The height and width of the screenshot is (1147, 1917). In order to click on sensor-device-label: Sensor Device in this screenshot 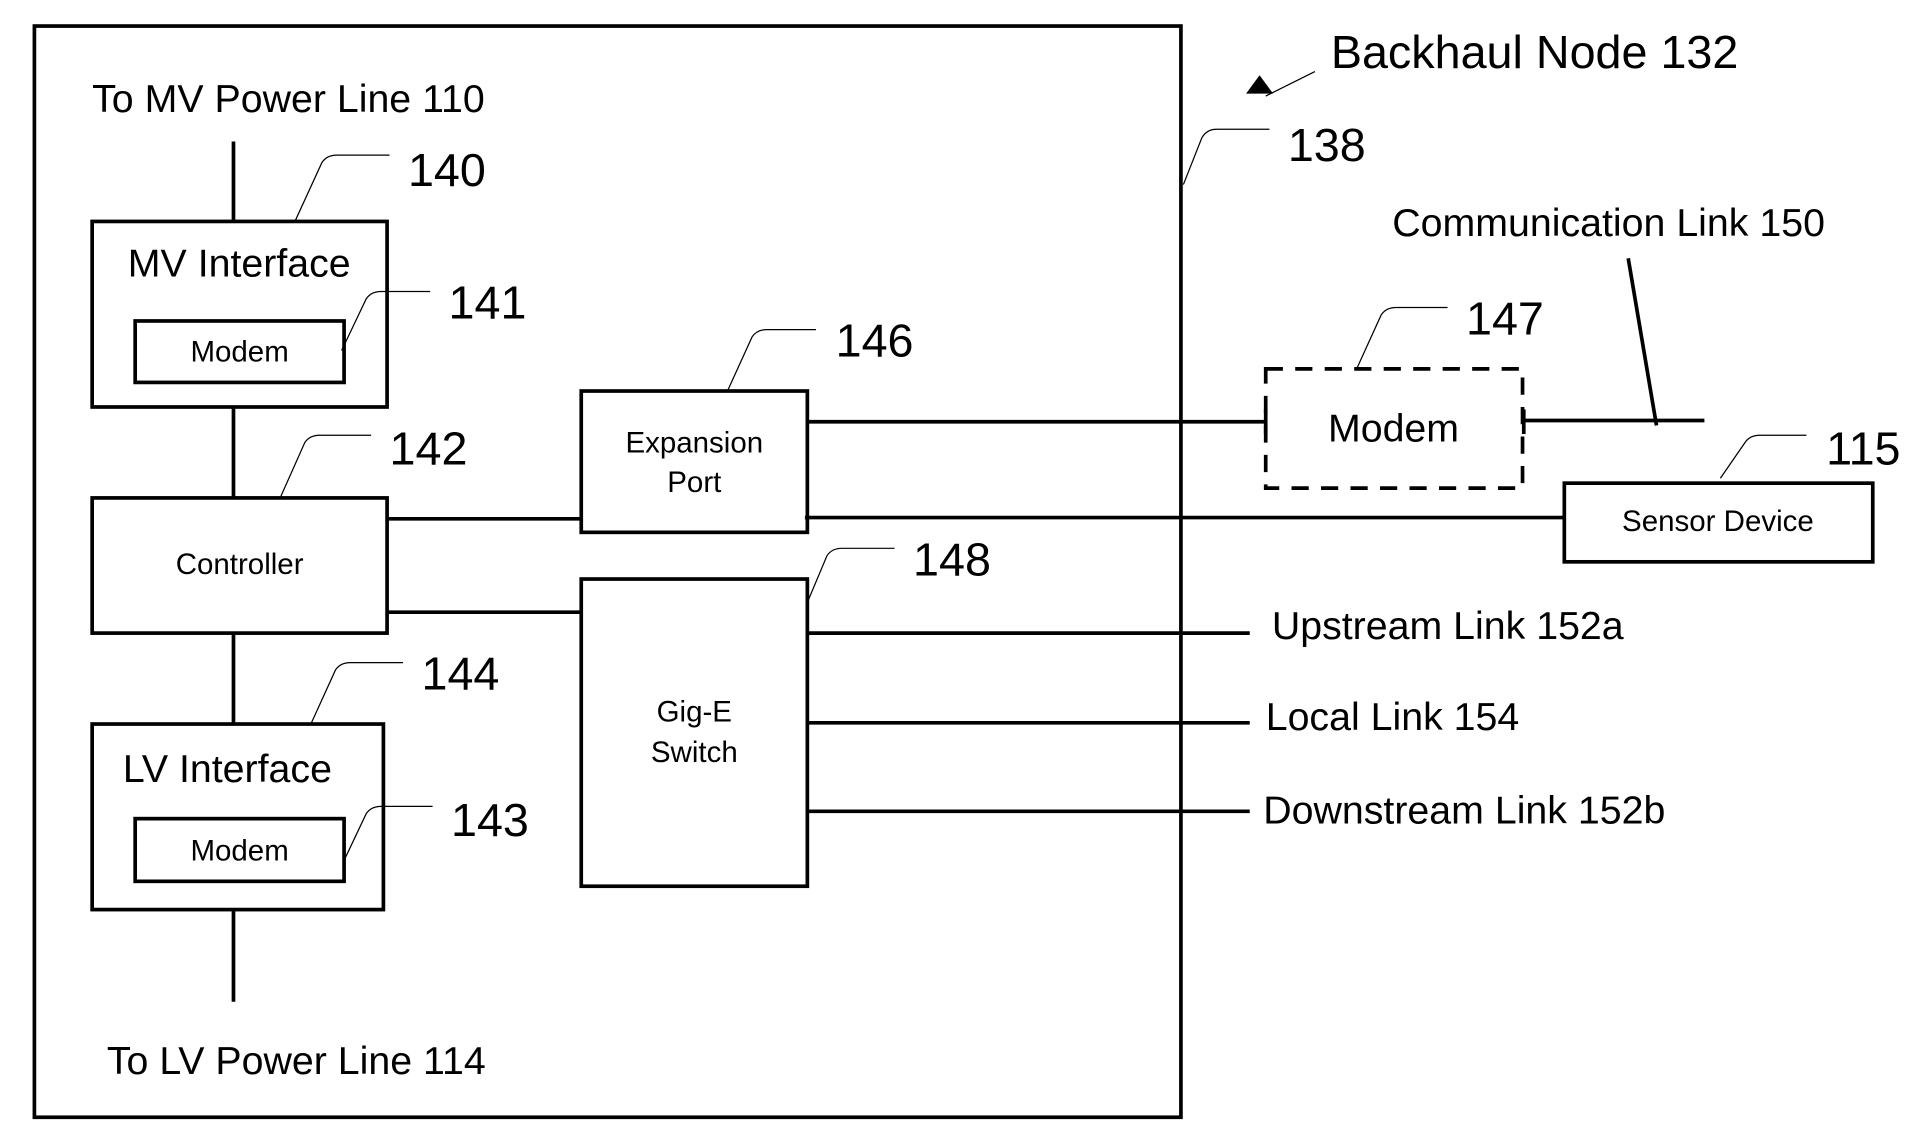, I will do `click(1718, 521)`.